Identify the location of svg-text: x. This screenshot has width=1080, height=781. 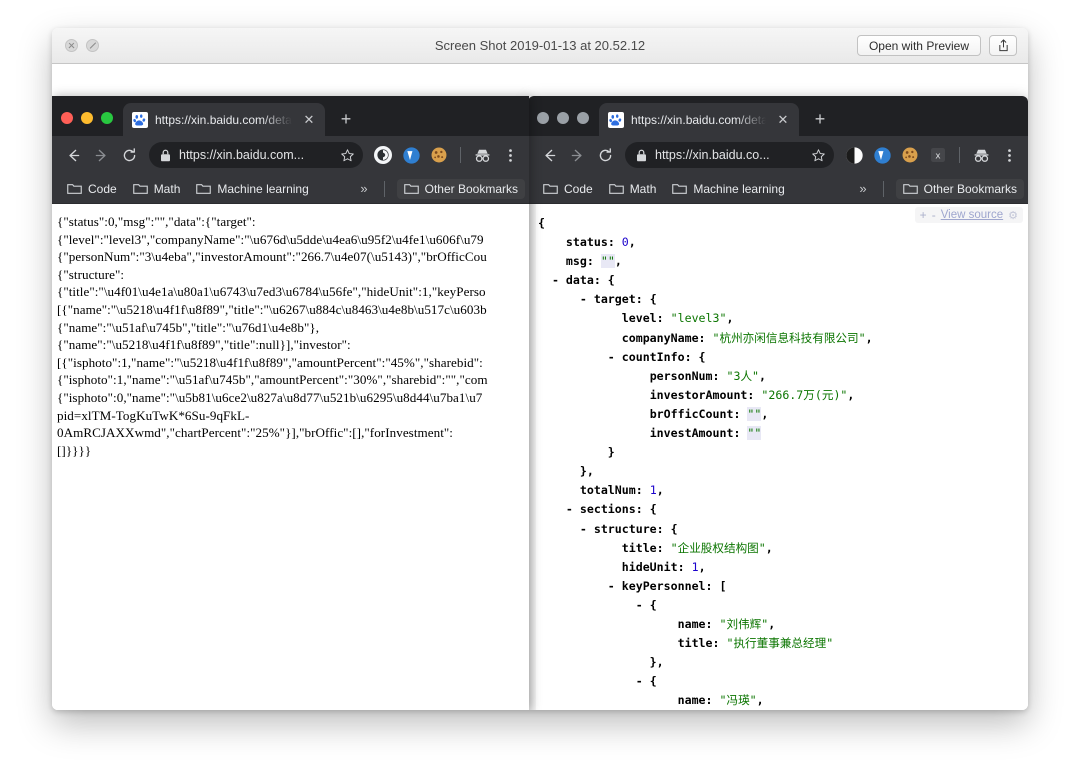
(938, 157).